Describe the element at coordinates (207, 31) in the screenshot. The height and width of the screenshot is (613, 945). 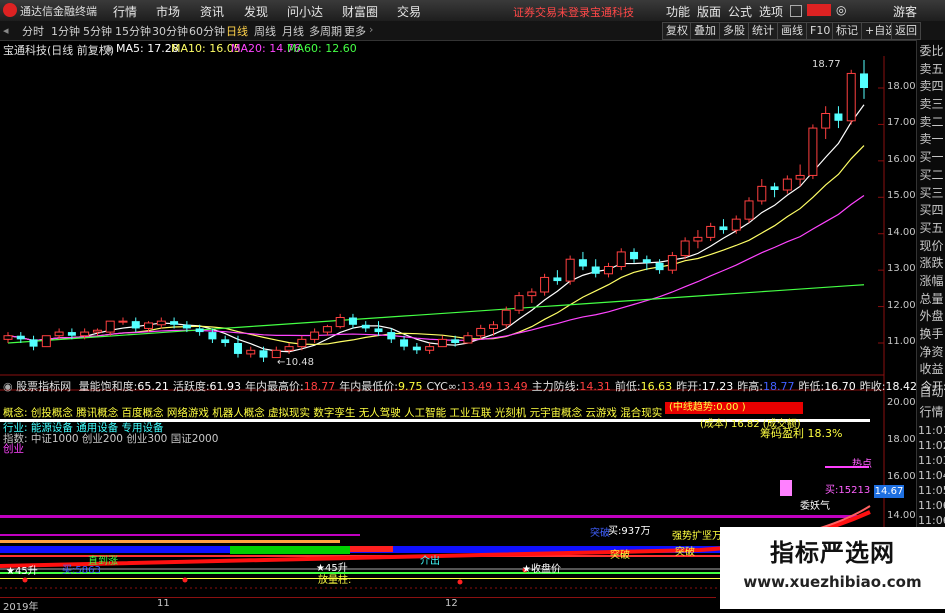
I see `period-60min: 60分钟` at that location.